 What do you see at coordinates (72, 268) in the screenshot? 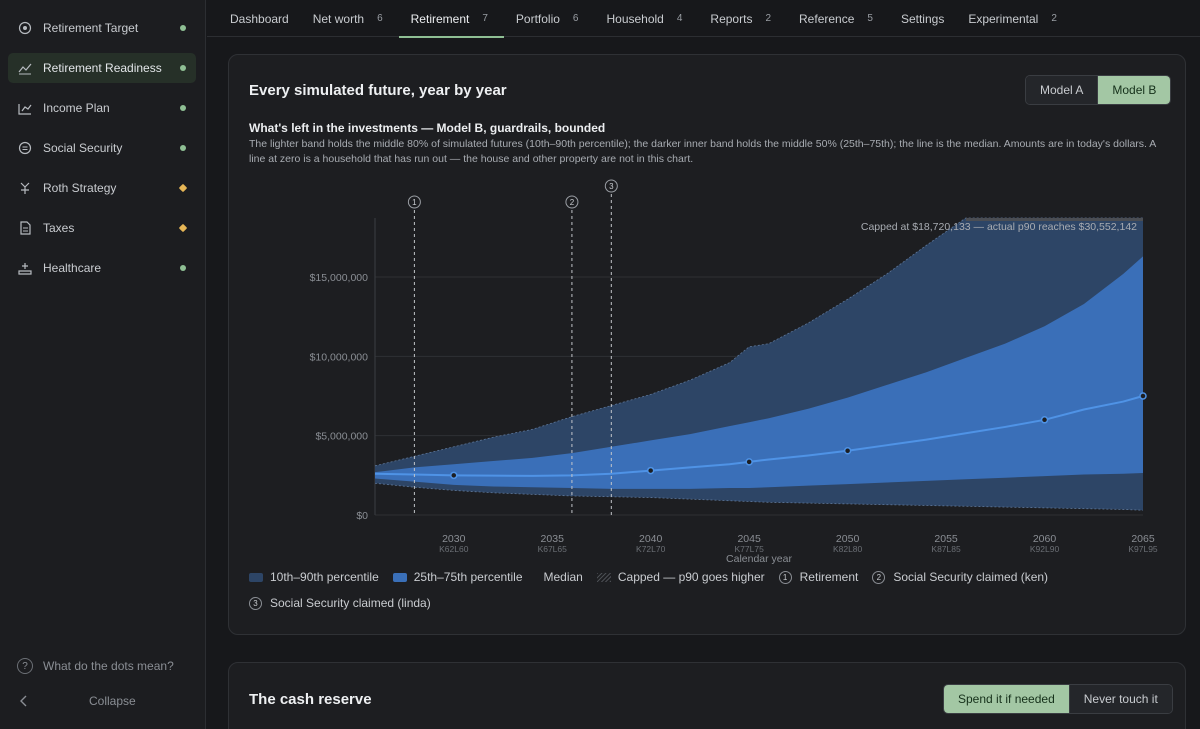
I see `sidebar-item-label: Healthcare` at bounding box center [72, 268].